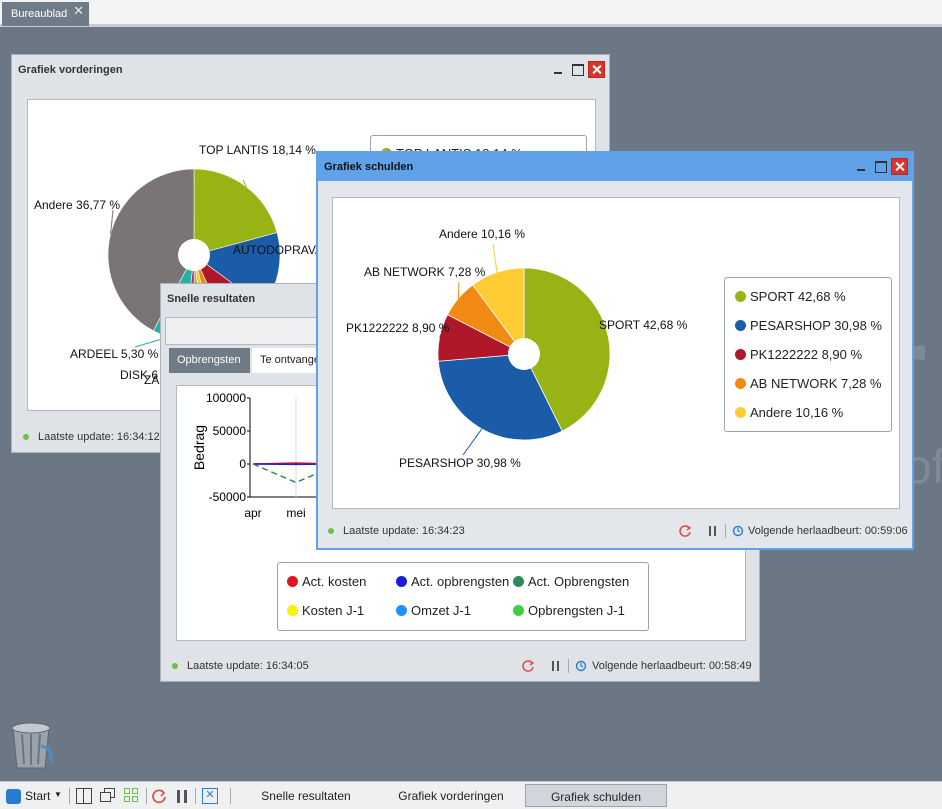 This screenshot has height=809, width=942. I want to click on taskbar-item-grafiek-vorderingen: Grafiek vorderingen, so click(451, 795).